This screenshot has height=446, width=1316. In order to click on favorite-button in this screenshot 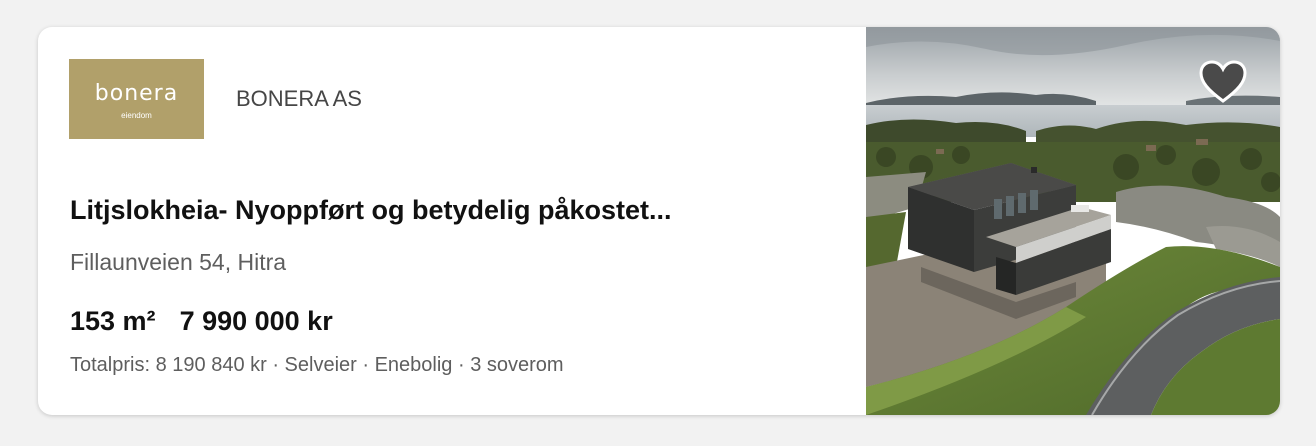, I will do `click(1223, 82)`.